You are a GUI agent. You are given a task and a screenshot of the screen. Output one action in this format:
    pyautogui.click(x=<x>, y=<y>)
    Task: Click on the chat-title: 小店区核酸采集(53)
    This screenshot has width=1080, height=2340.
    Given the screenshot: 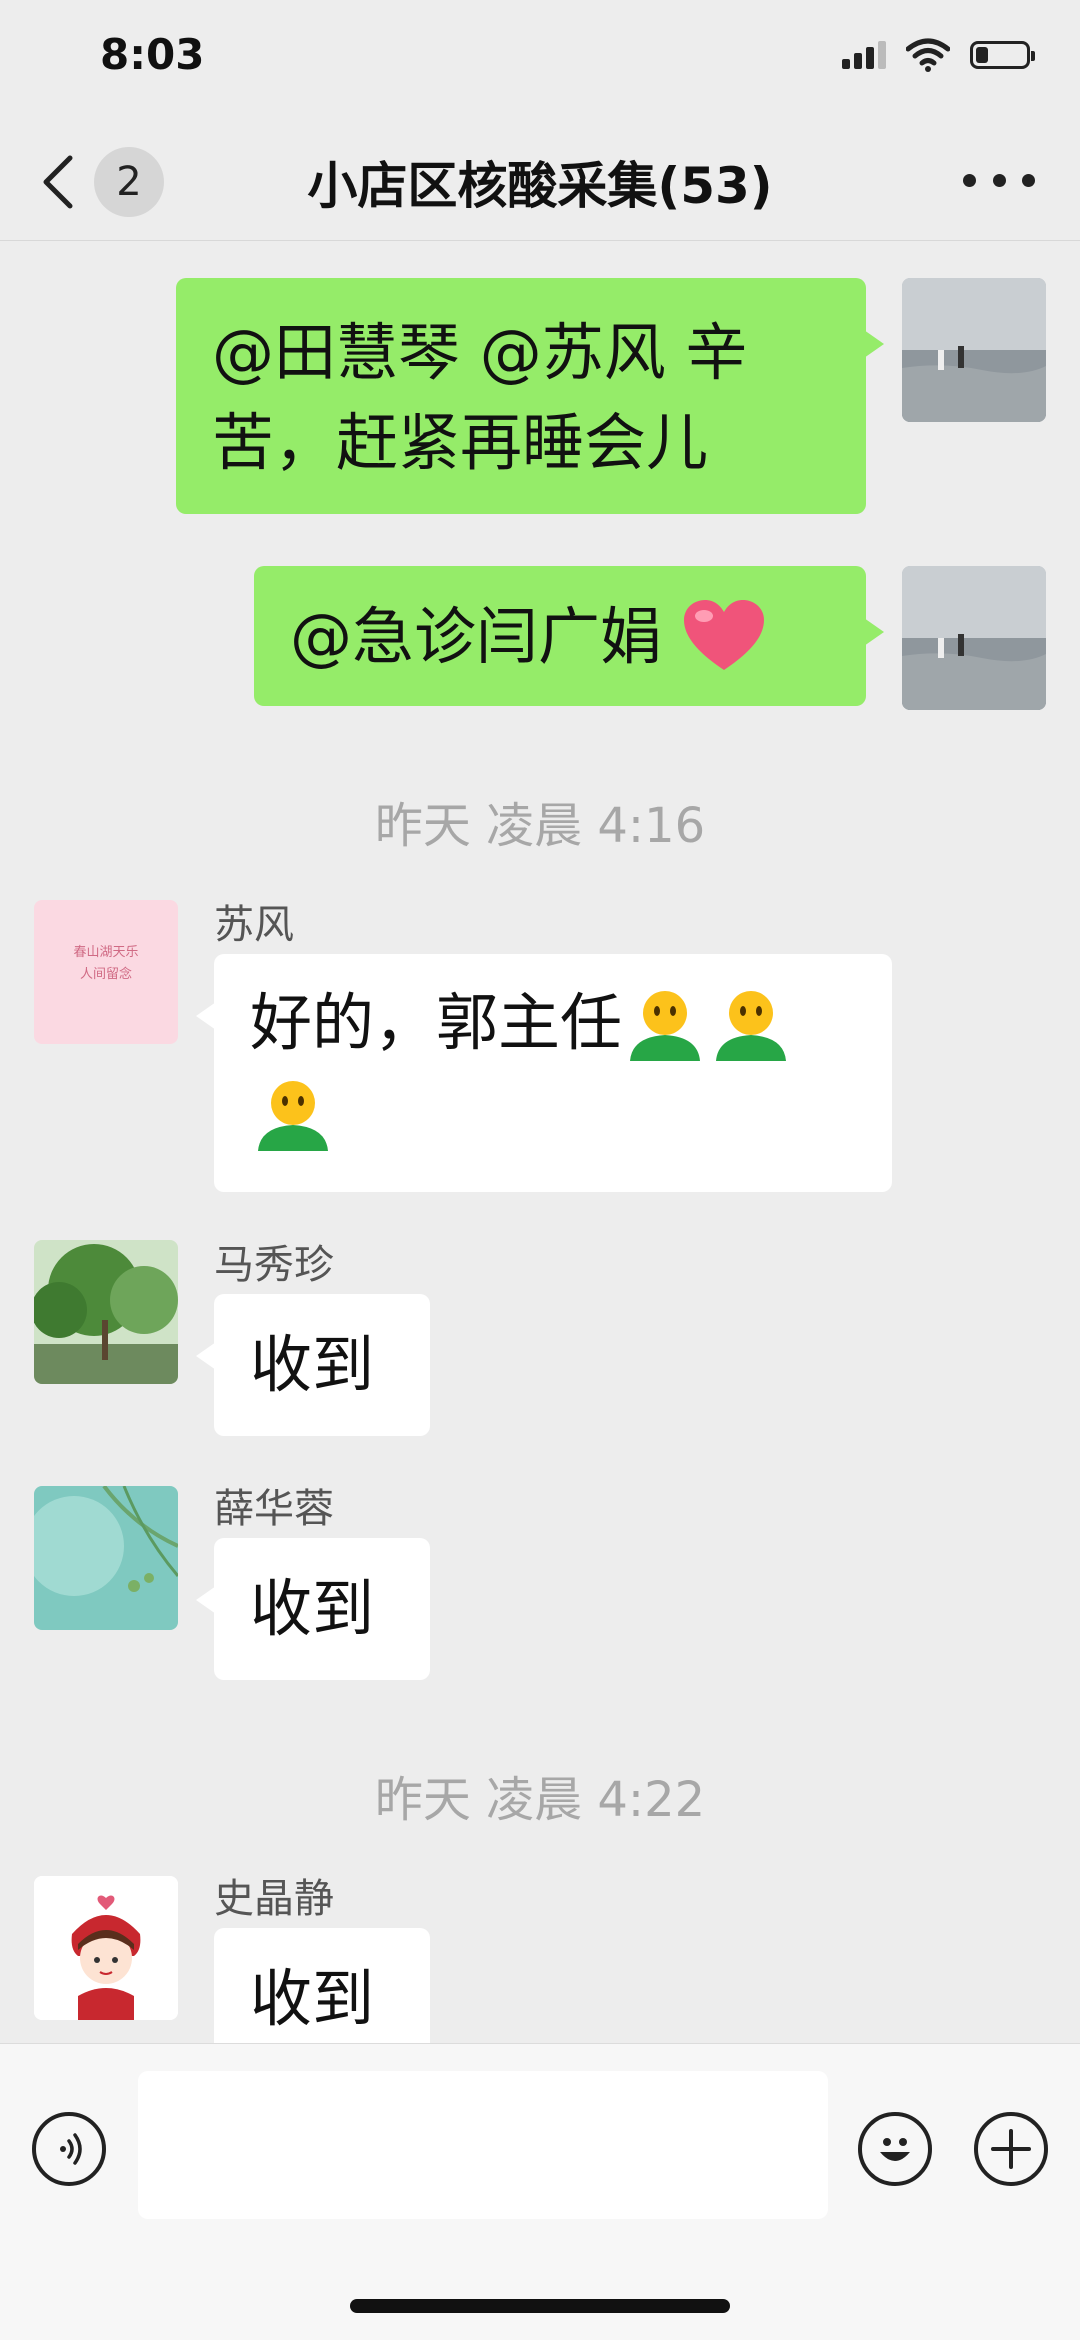 What is the action you would take?
    pyautogui.click(x=540, y=186)
    